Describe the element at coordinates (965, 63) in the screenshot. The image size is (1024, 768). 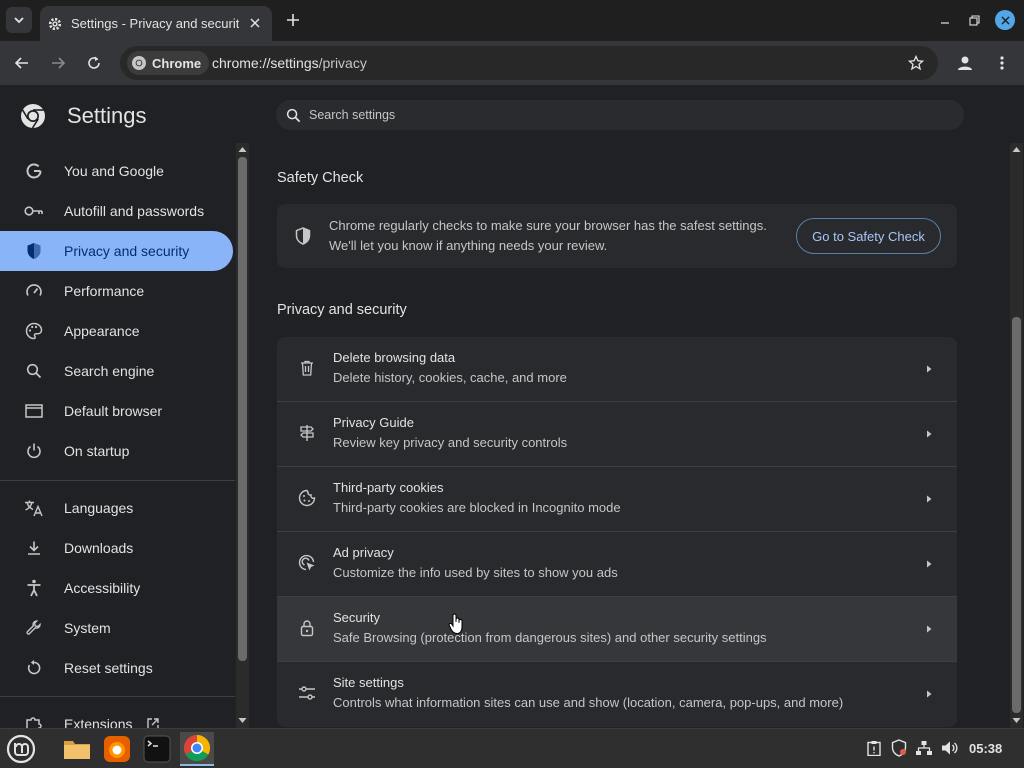
I see `profile-button` at that location.